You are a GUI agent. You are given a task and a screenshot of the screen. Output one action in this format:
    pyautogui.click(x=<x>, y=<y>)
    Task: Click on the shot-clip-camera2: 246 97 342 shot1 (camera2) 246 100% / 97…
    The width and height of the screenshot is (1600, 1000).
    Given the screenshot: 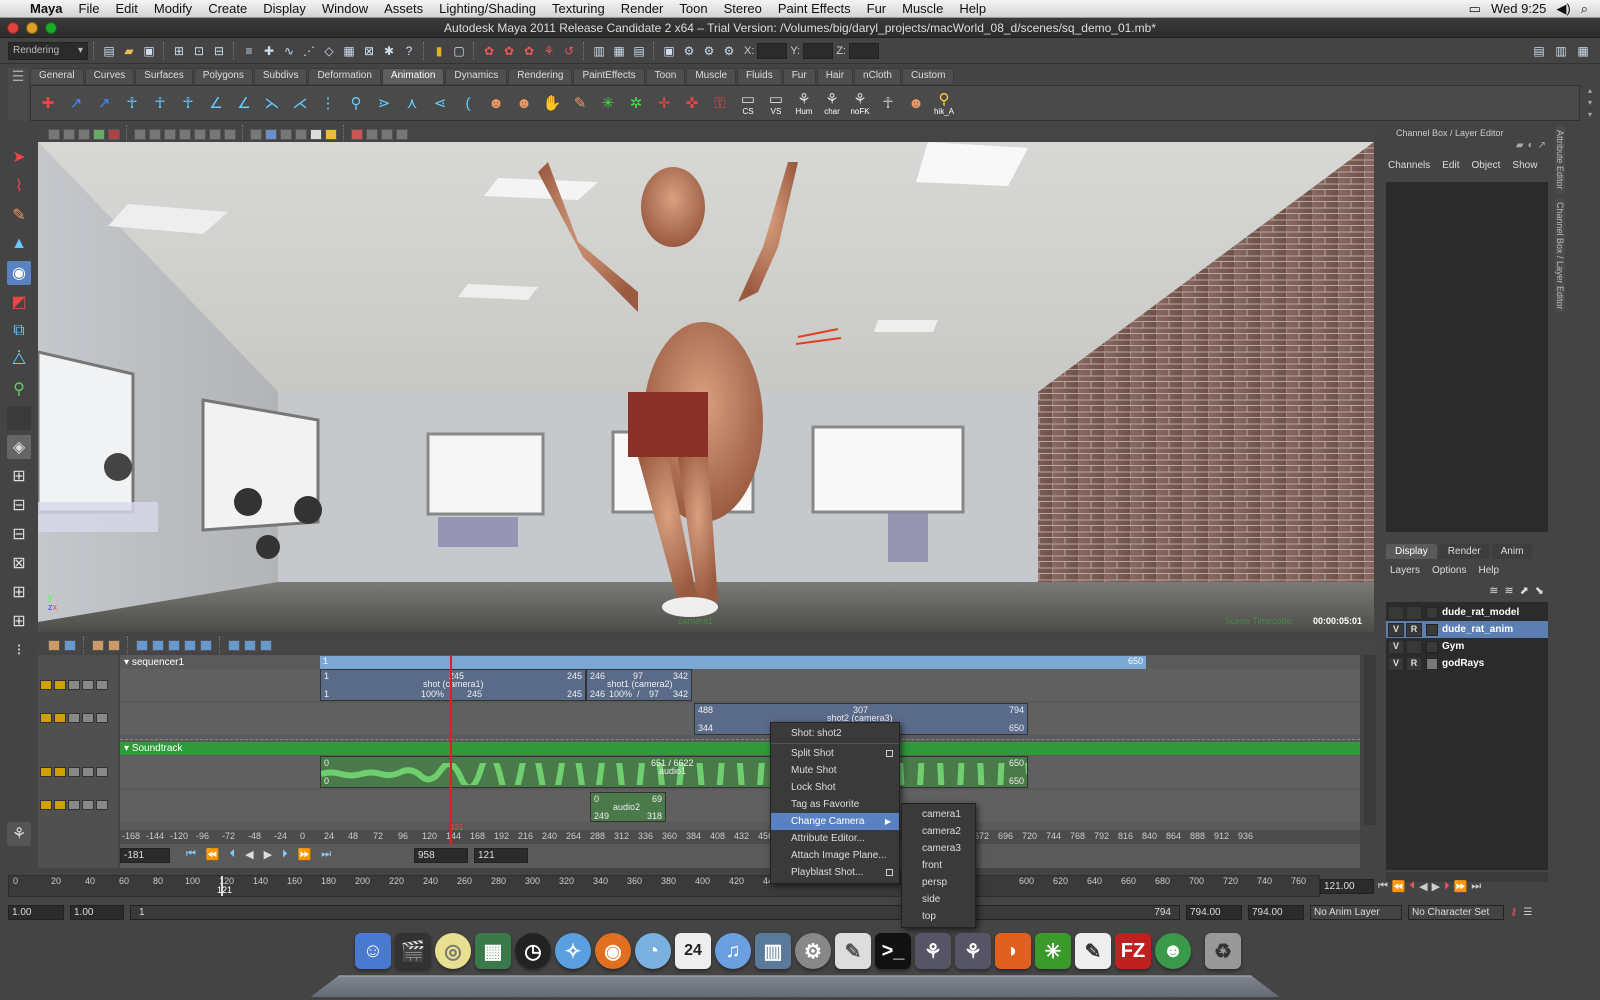 What is the action you would take?
    pyautogui.click(x=639, y=685)
    